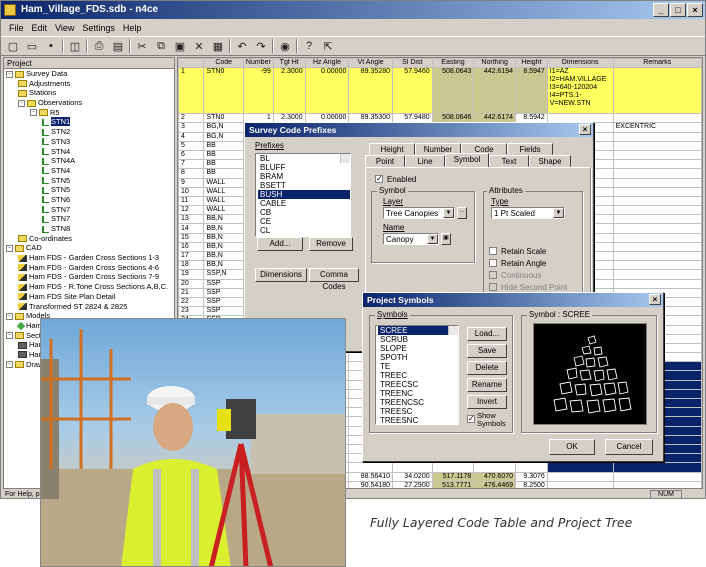 The width and height of the screenshot is (706, 567). What do you see at coordinates (89, 277) in the screenshot?
I see `tree-node: Ham FDS - Garden Cross Sections 7-9` at bounding box center [89, 277].